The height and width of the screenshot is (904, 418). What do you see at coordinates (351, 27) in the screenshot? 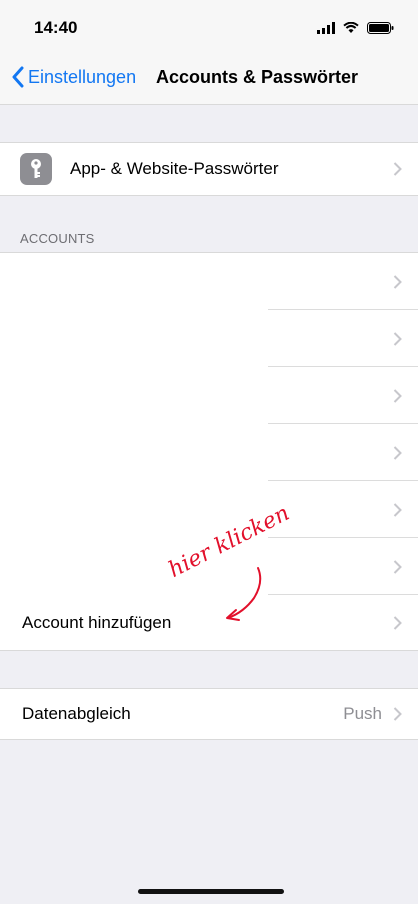
I see `wifi-icon` at bounding box center [351, 27].